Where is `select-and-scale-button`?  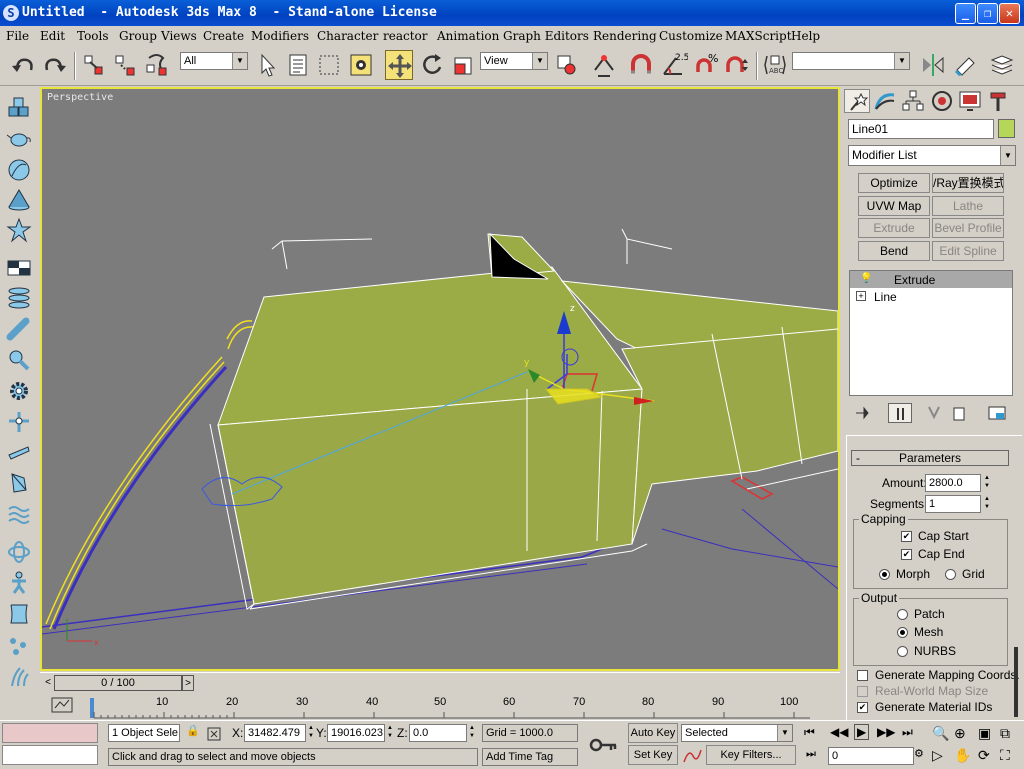 select-and-scale-button is located at coordinates (463, 65).